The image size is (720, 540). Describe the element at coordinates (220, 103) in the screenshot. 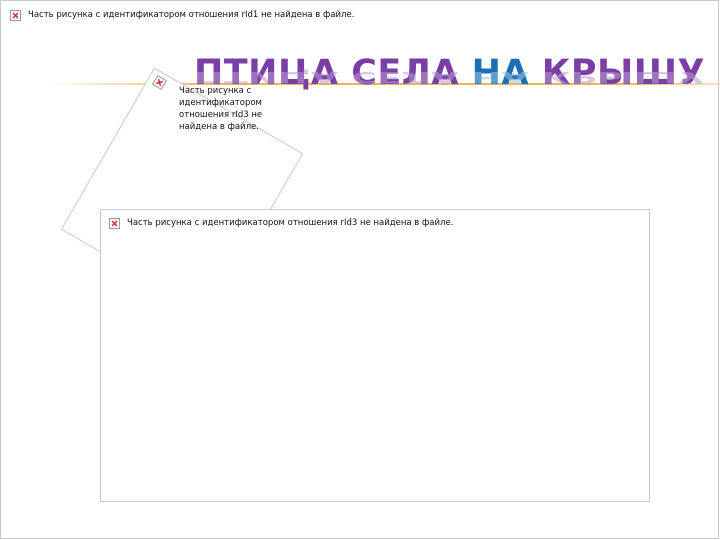

I see `rotated-placeholder-line: идентификатором` at that location.